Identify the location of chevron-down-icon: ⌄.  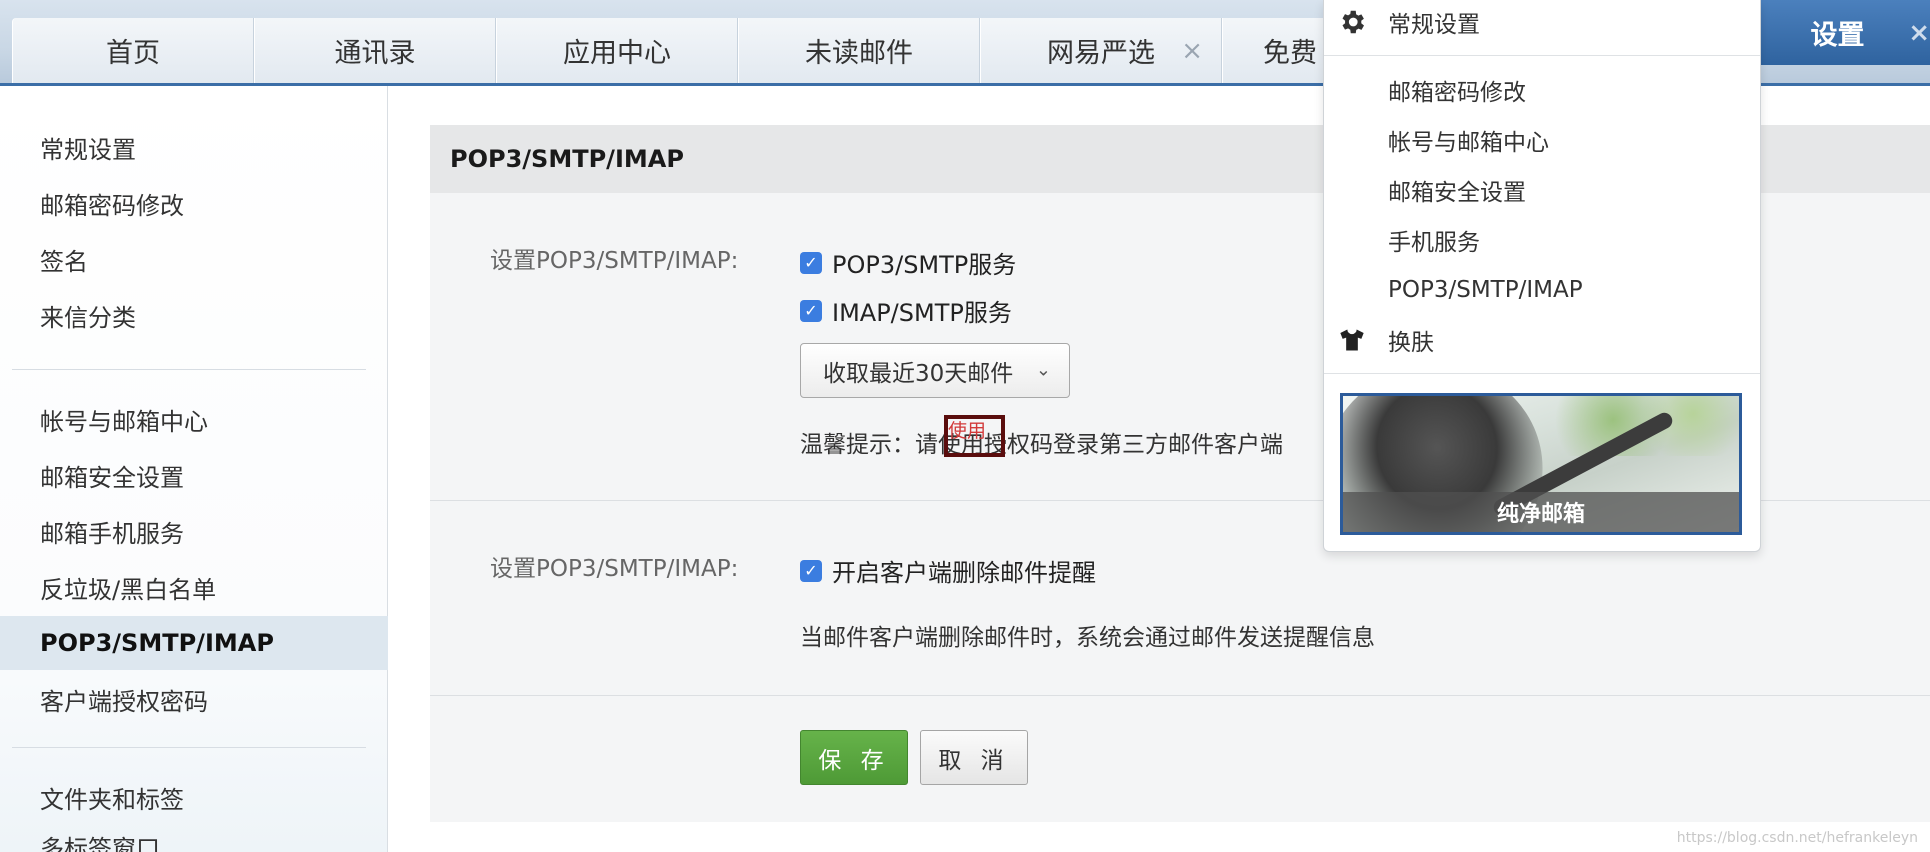
(1043, 369).